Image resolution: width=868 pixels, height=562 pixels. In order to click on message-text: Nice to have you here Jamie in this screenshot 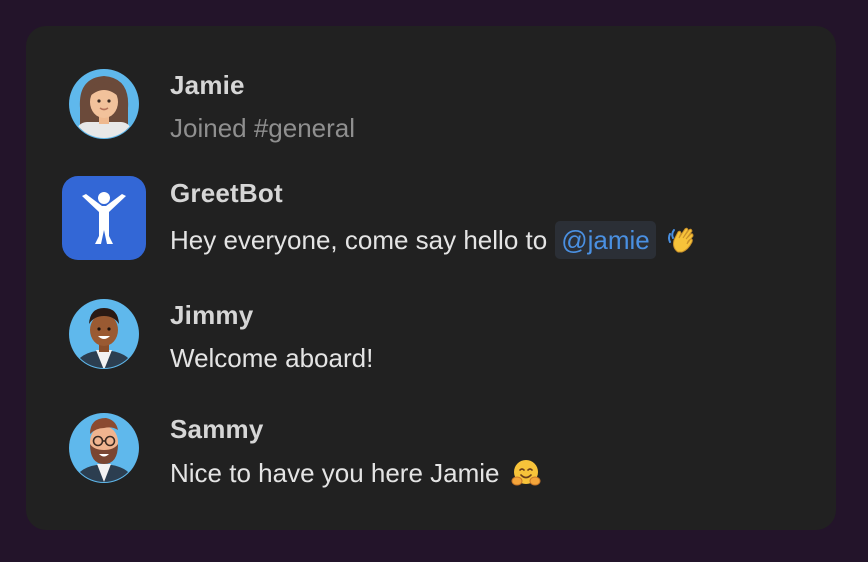, I will do `click(356, 473)`.